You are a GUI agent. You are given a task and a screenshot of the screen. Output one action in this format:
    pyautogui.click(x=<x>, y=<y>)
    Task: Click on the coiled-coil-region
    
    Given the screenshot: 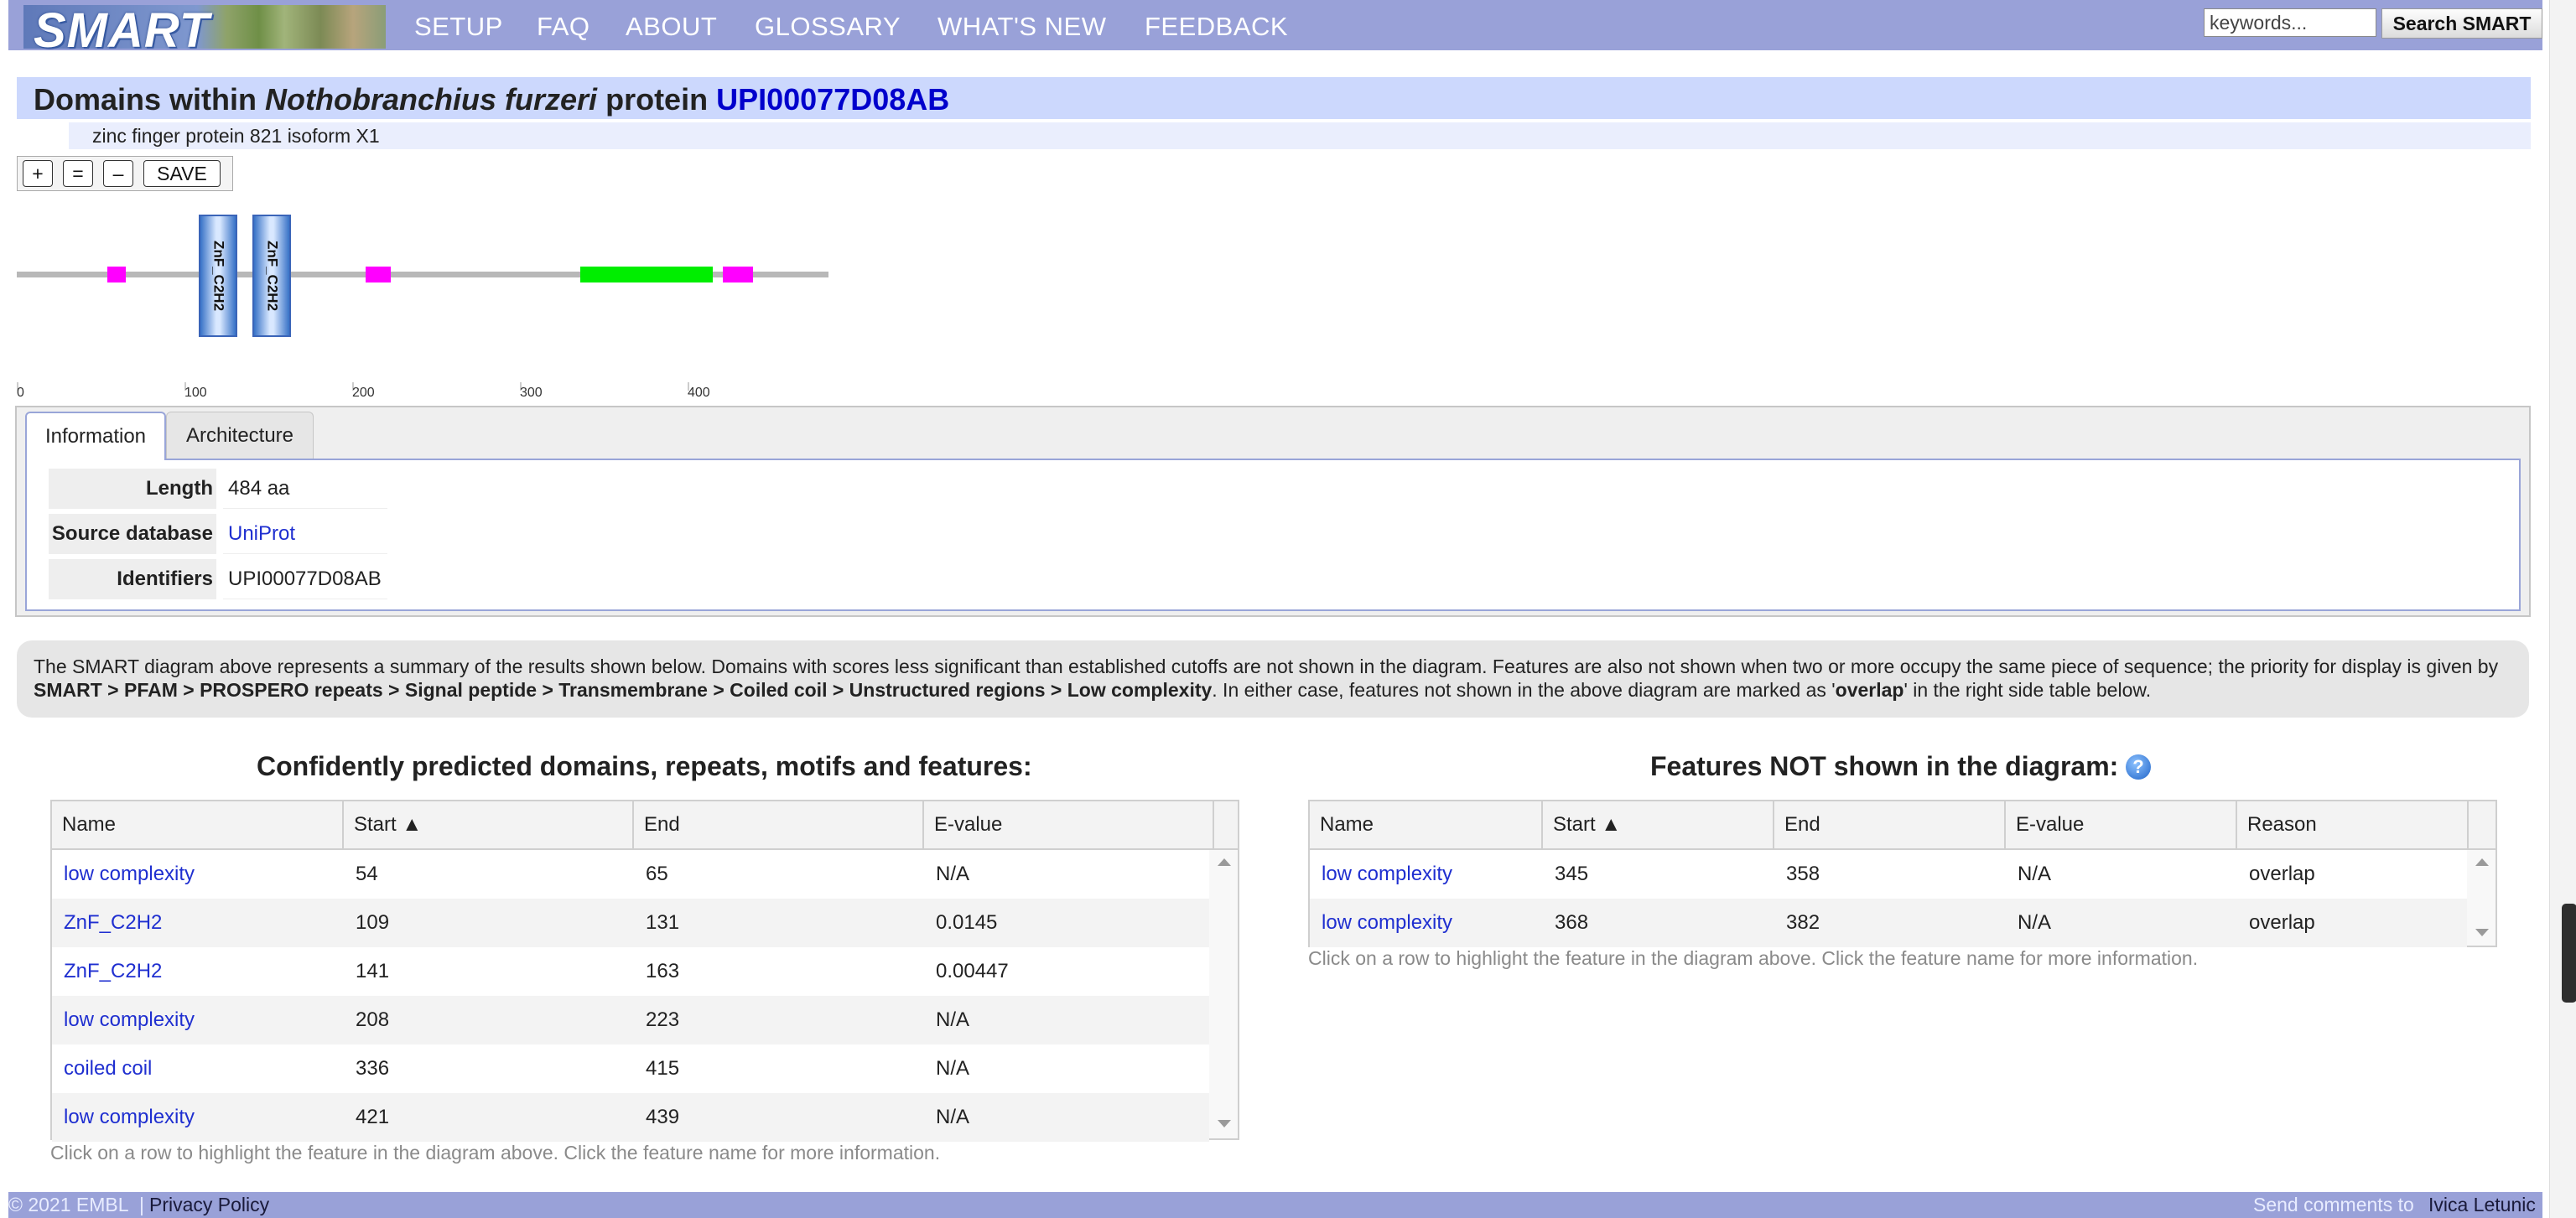 What is the action you would take?
    pyautogui.click(x=646, y=274)
    